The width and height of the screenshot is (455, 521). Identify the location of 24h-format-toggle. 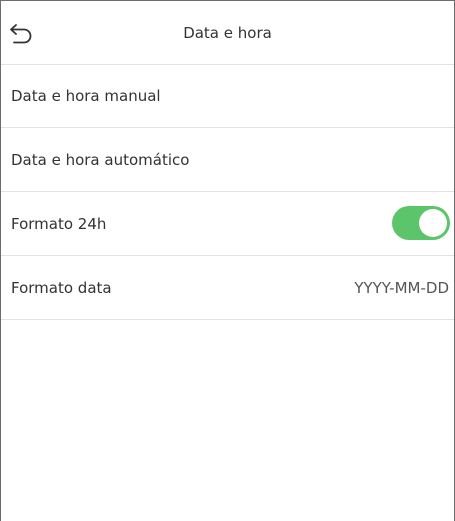
(421, 223).